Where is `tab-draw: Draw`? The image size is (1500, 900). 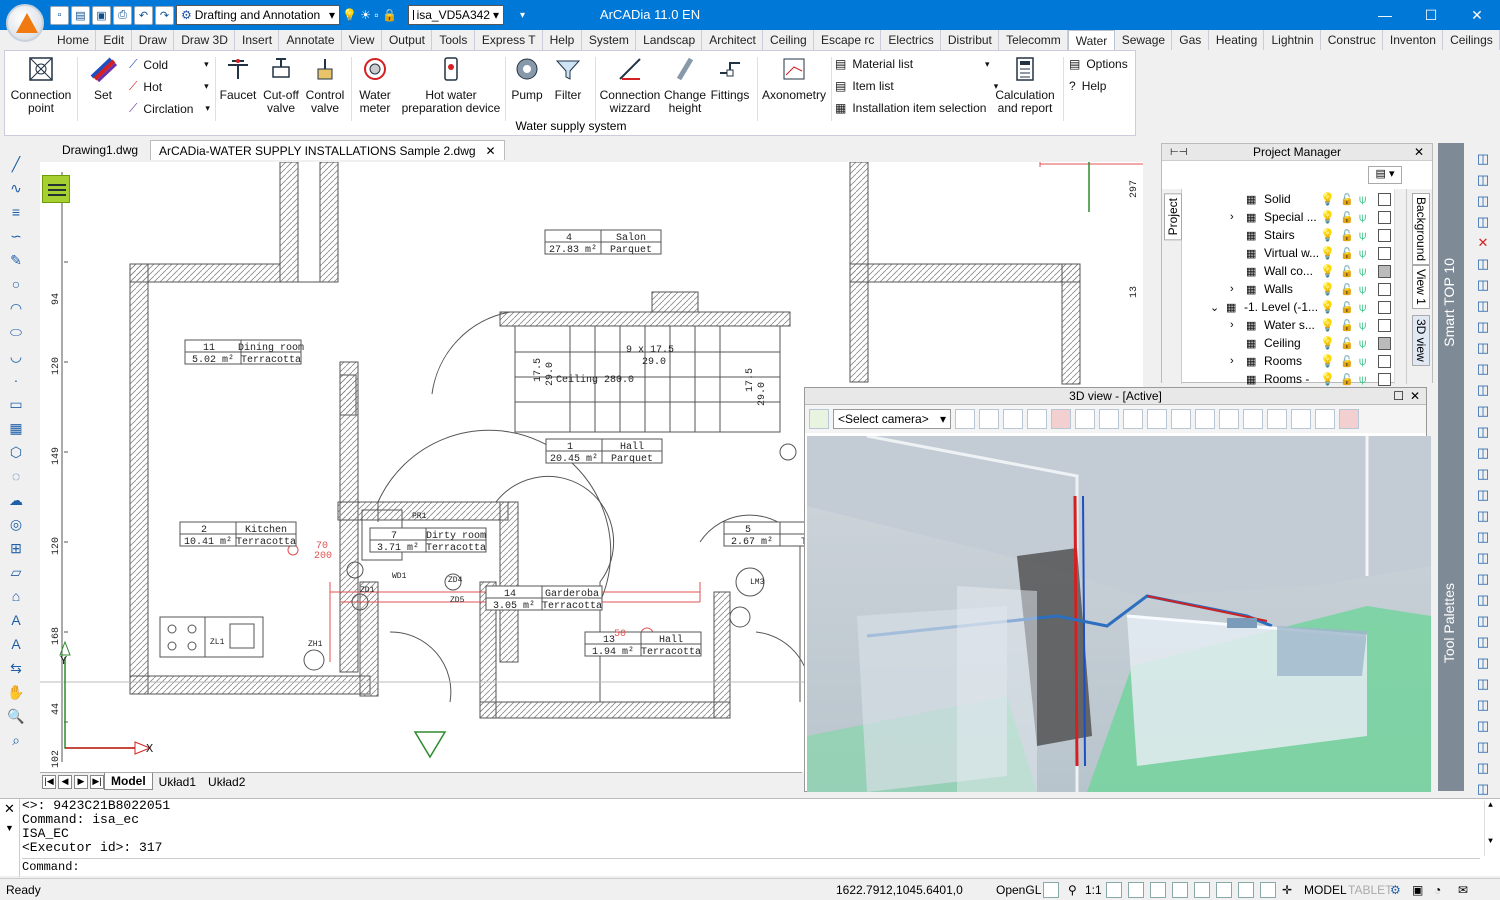 tab-draw: Draw is located at coordinates (153, 40).